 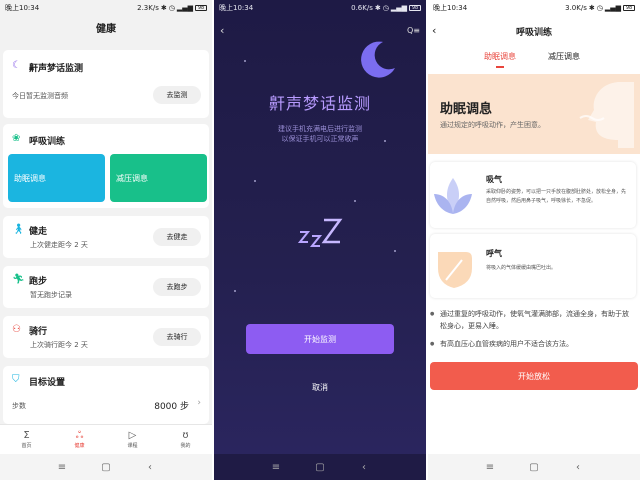 I want to click on active-tab-indicator, so click(x=500, y=67).